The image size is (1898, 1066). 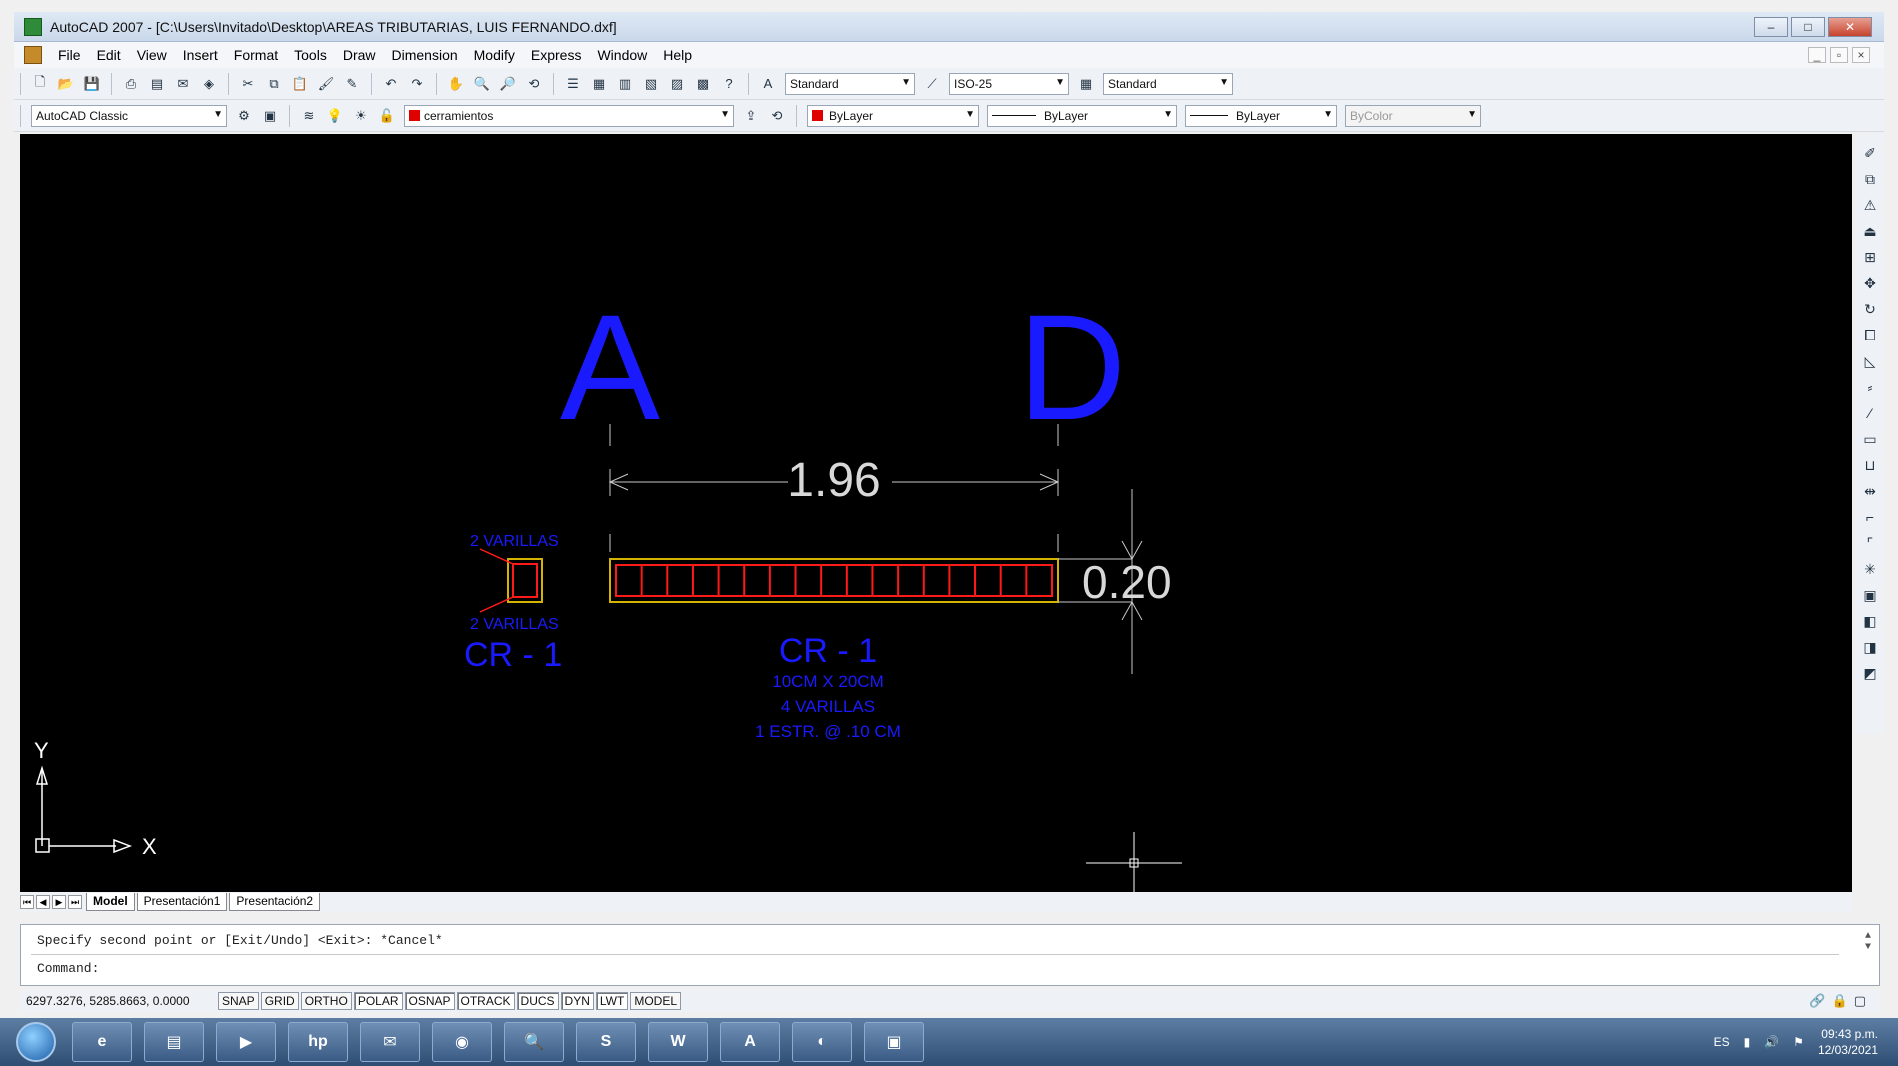 What do you see at coordinates (300, 84) in the screenshot?
I see `paste-icon: 📋` at bounding box center [300, 84].